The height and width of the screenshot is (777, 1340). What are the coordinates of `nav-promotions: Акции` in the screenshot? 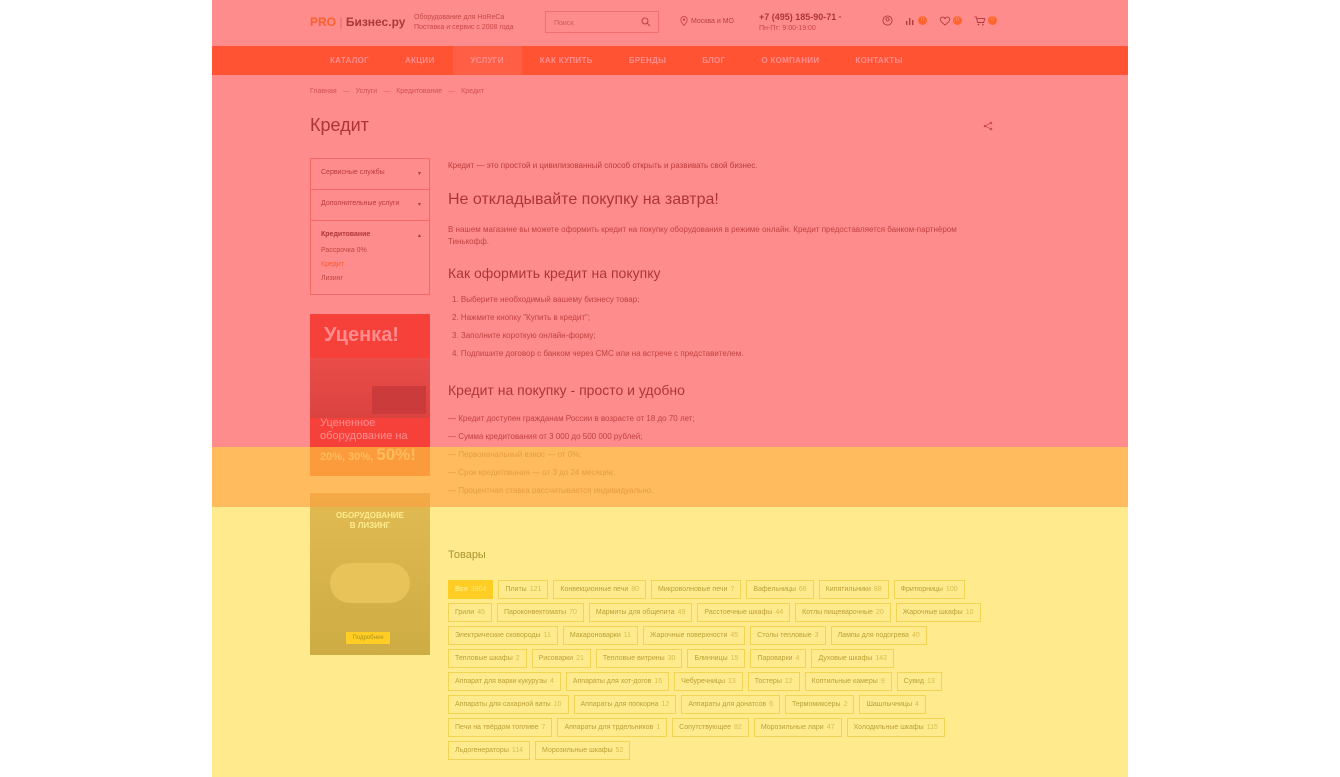 It's located at (420, 60).